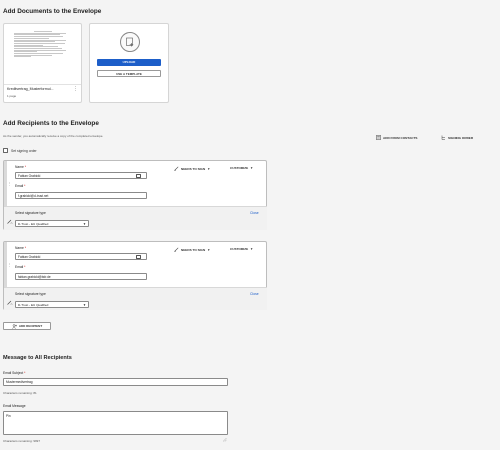 Image resolution: width=500 pixels, height=450 pixels. What do you see at coordinates (115, 423) in the screenshot?
I see `email-message-textarea: Pin` at bounding box center [115, 423].